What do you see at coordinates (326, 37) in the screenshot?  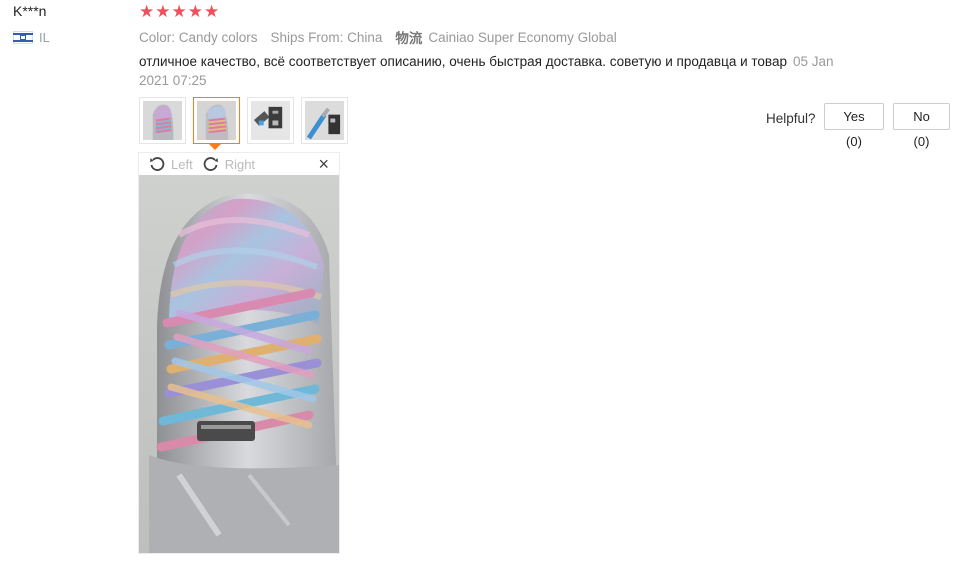 I see `ships-from-attribute: Ships From: China` at bounding box center [326, 37].